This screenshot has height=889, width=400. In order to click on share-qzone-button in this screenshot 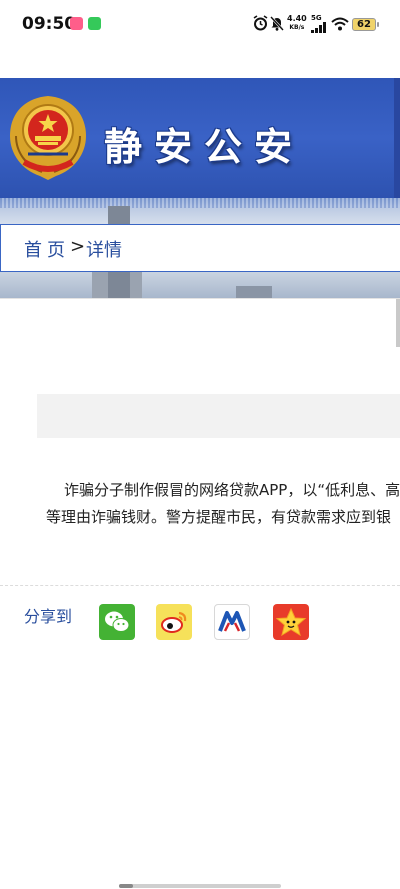, I will do `click(291, 622)`.